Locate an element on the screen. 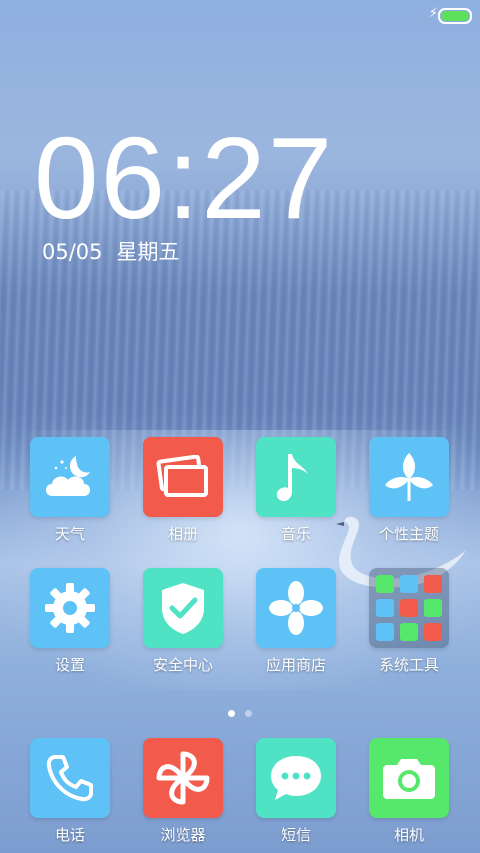 This screenshot has width=480, height=853. dock-phone: 电话 is located at coordinates (70, 791).